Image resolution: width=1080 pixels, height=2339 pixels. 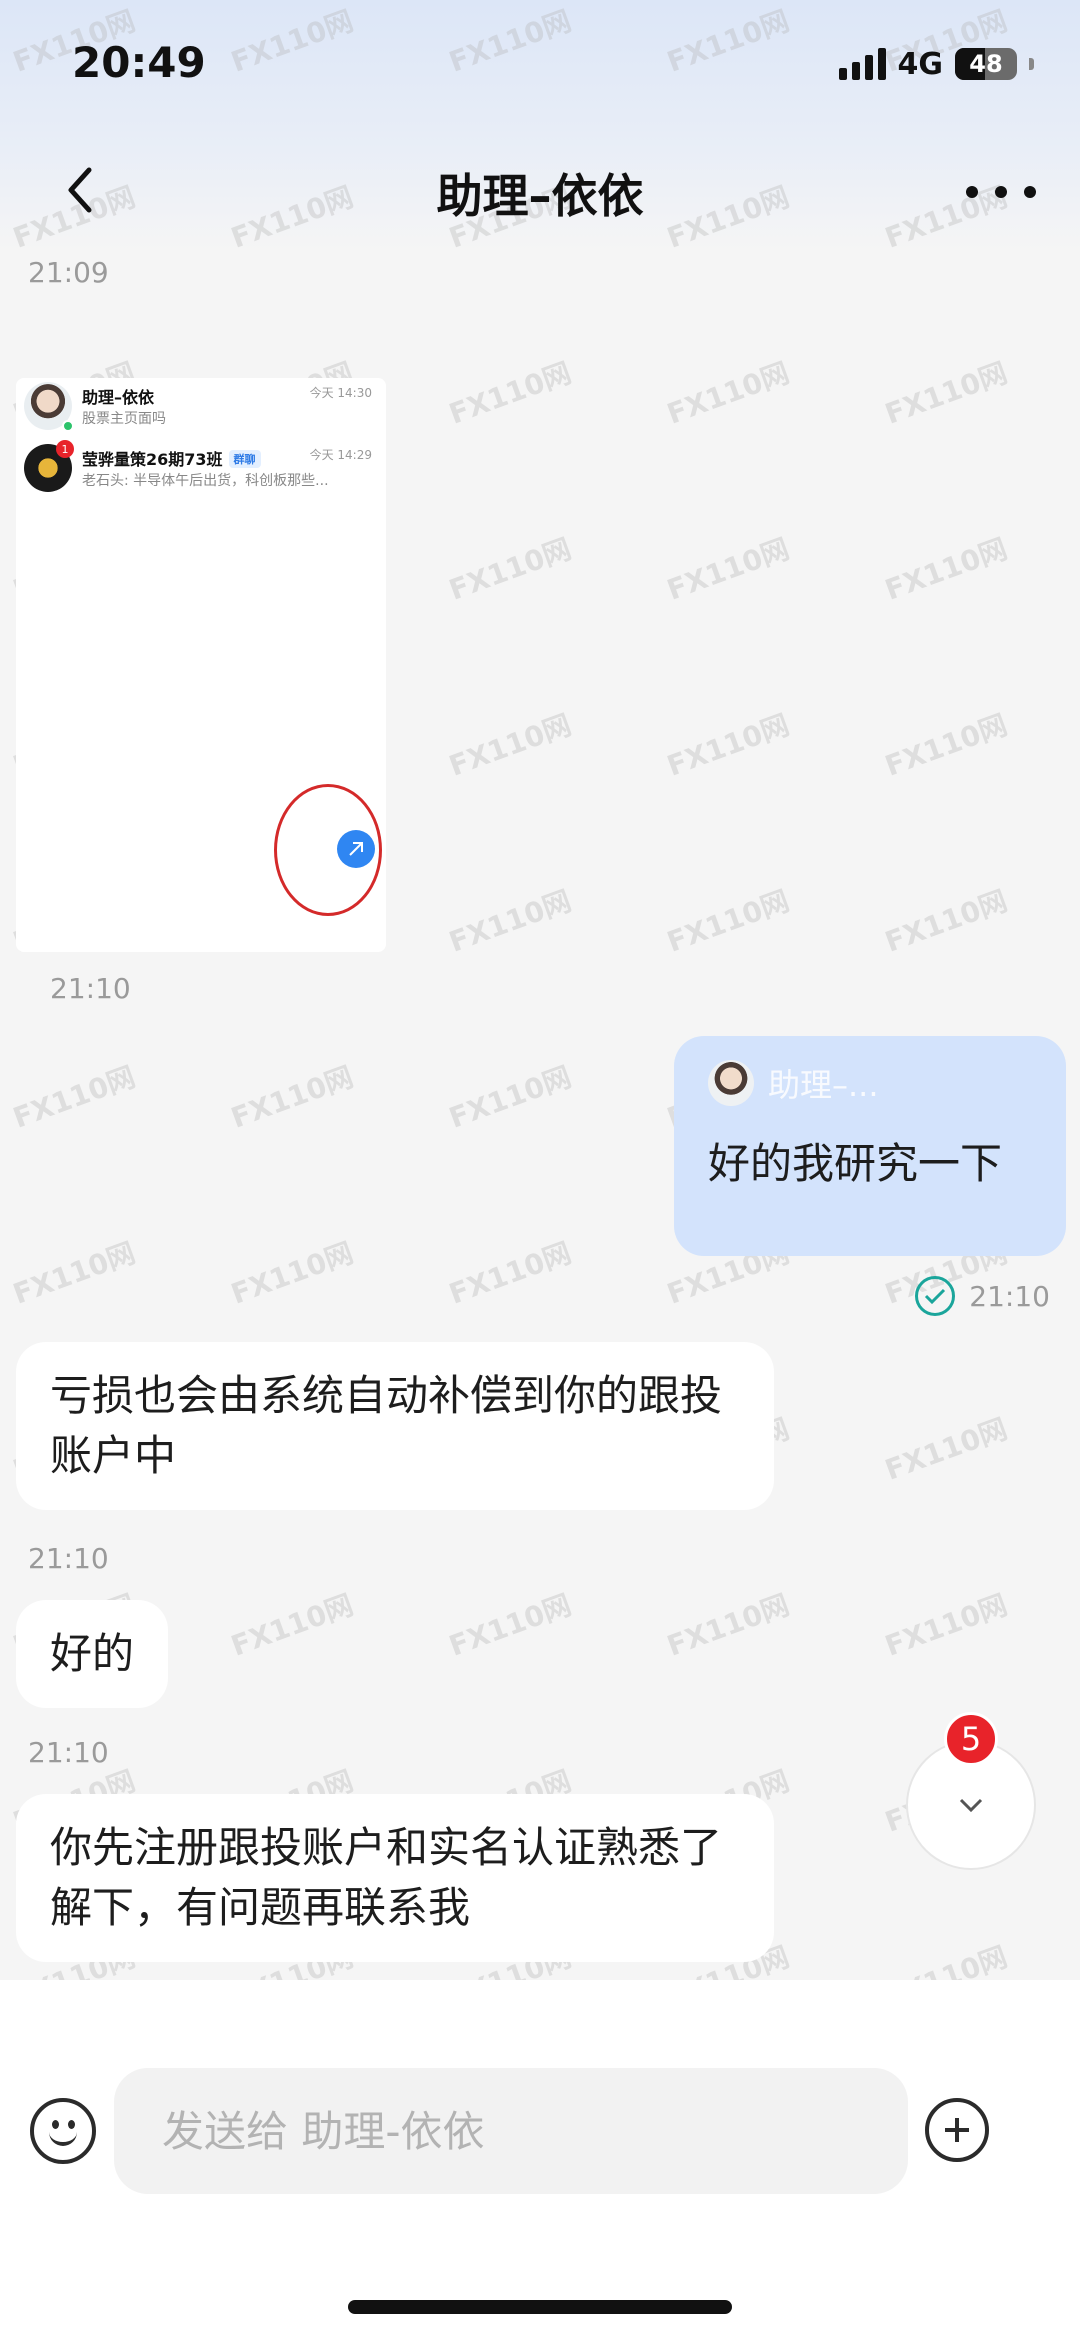 What do you see at coordinates (855, 1163) in the screenshot?
I see `message-text: 好的我研究一下` at bounding box center [855, 1163].